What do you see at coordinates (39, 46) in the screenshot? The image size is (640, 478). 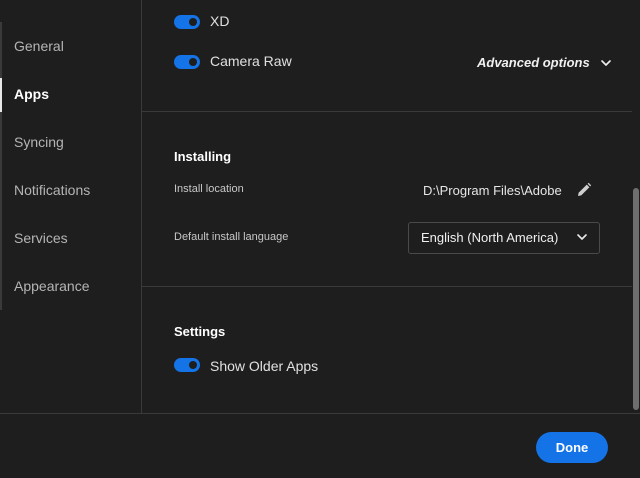 I see `sidebar-item-general: General` at bounding box center [39, 46].